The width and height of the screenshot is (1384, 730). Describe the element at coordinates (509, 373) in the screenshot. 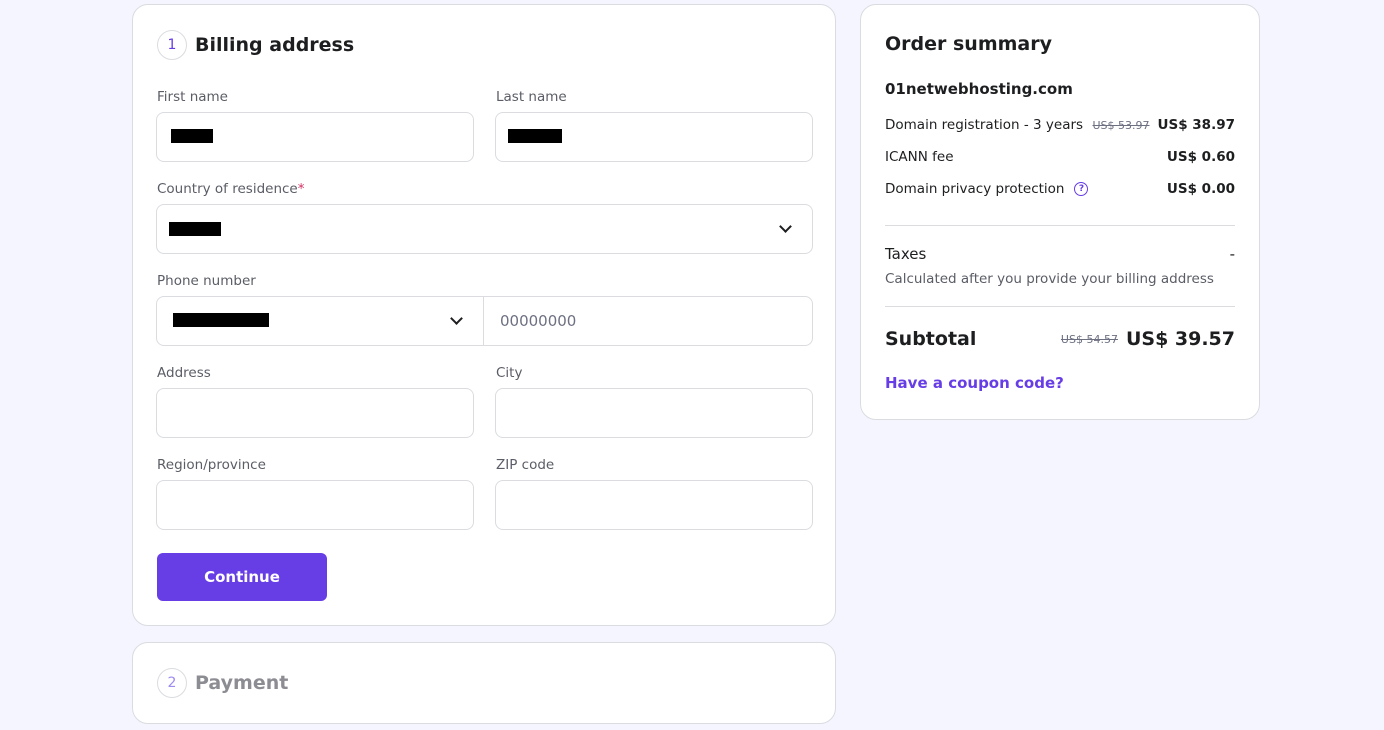

I see `city-label: City` at that location.